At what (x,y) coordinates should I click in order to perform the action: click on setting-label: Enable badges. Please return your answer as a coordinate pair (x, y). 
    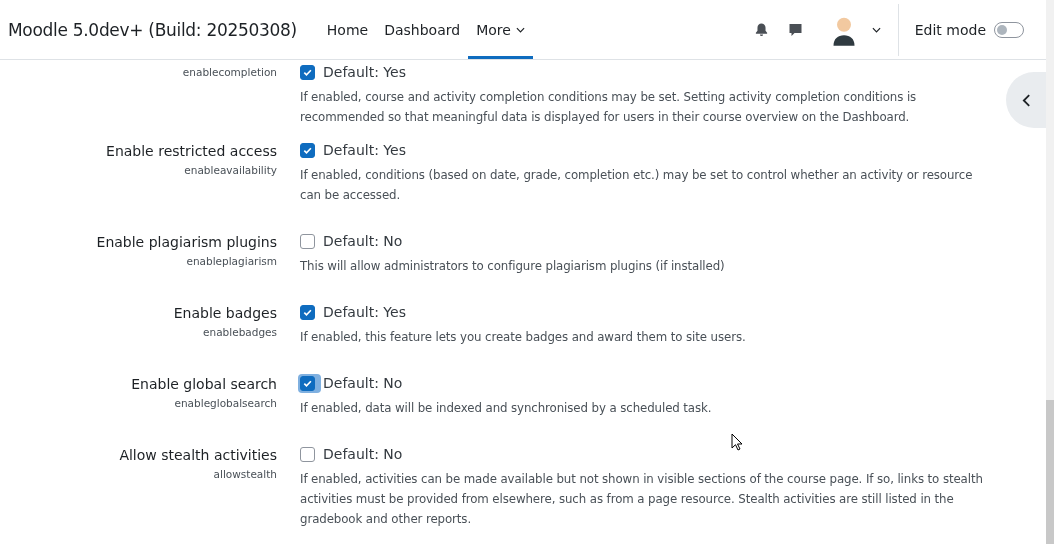
    Looking at the image, I should click on (225, 313).